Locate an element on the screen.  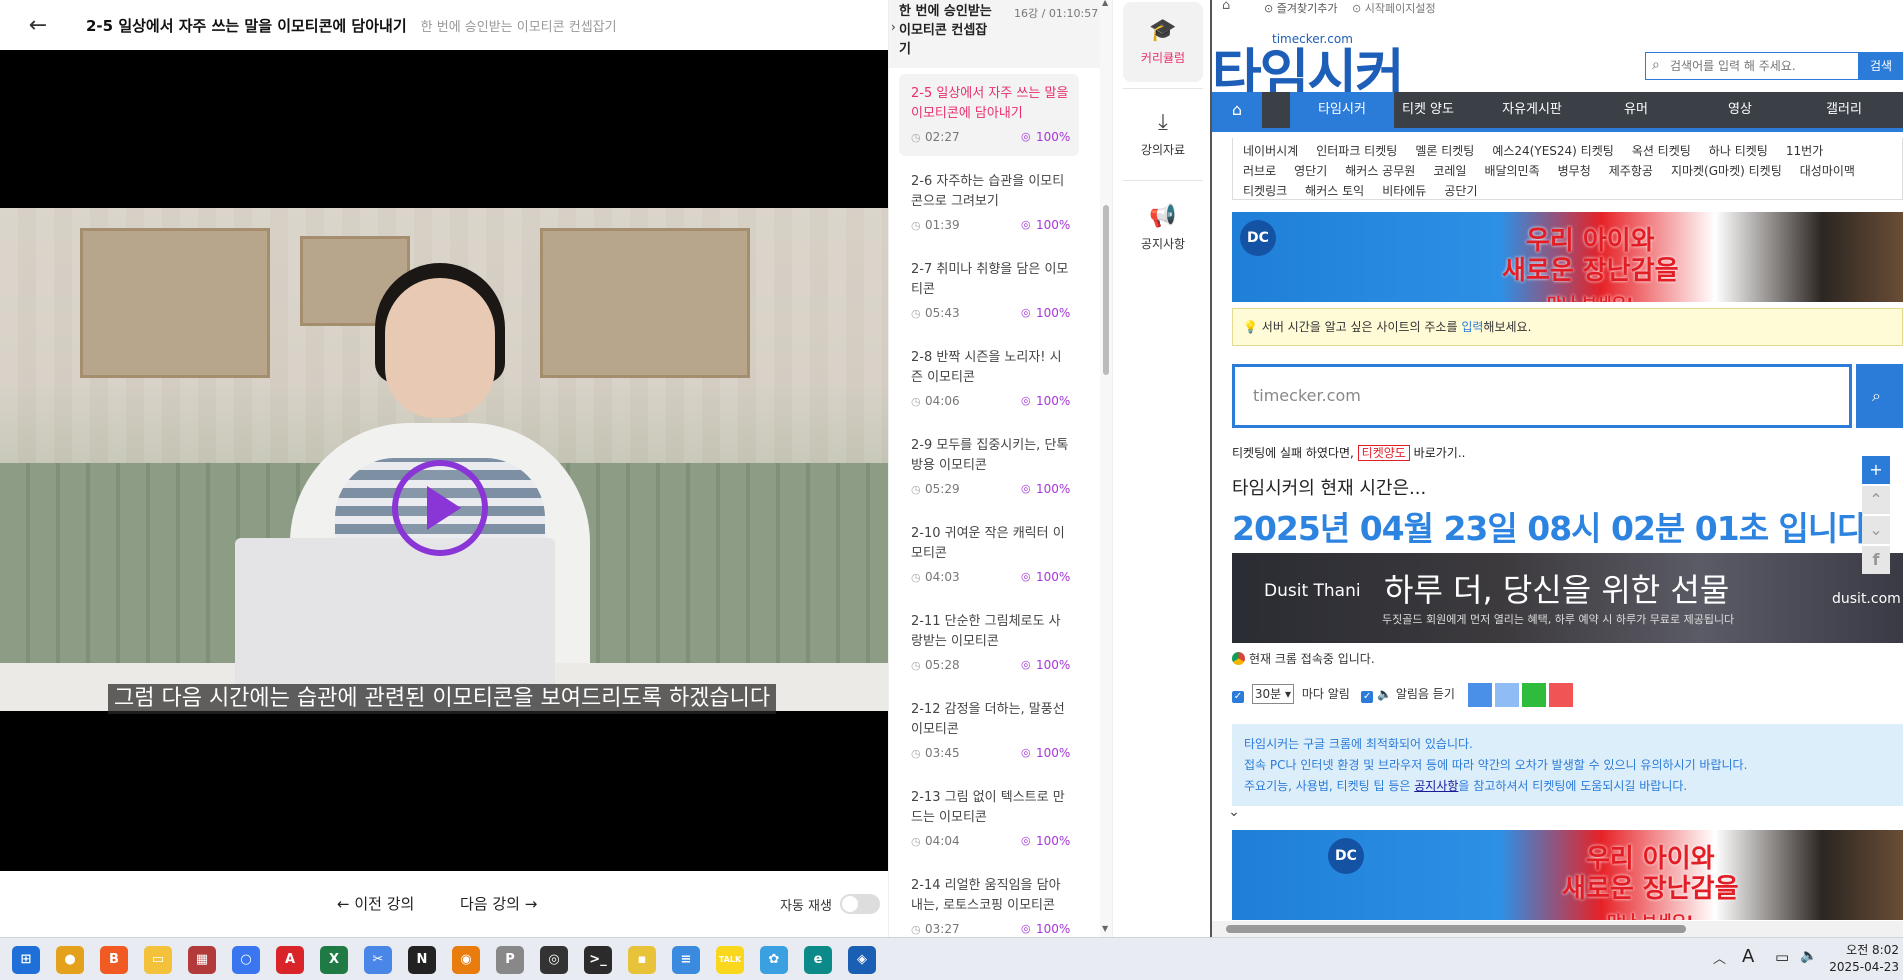
taskbar-clock: 오전 8:02 2025-04-23 is located at coordinates (1862, 959).